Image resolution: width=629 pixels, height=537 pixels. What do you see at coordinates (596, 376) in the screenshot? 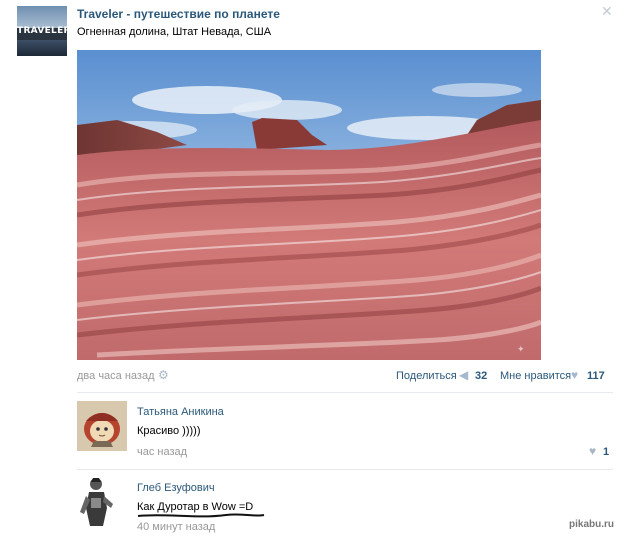
I see `like-count: 117` at bounding box center [596, 376].